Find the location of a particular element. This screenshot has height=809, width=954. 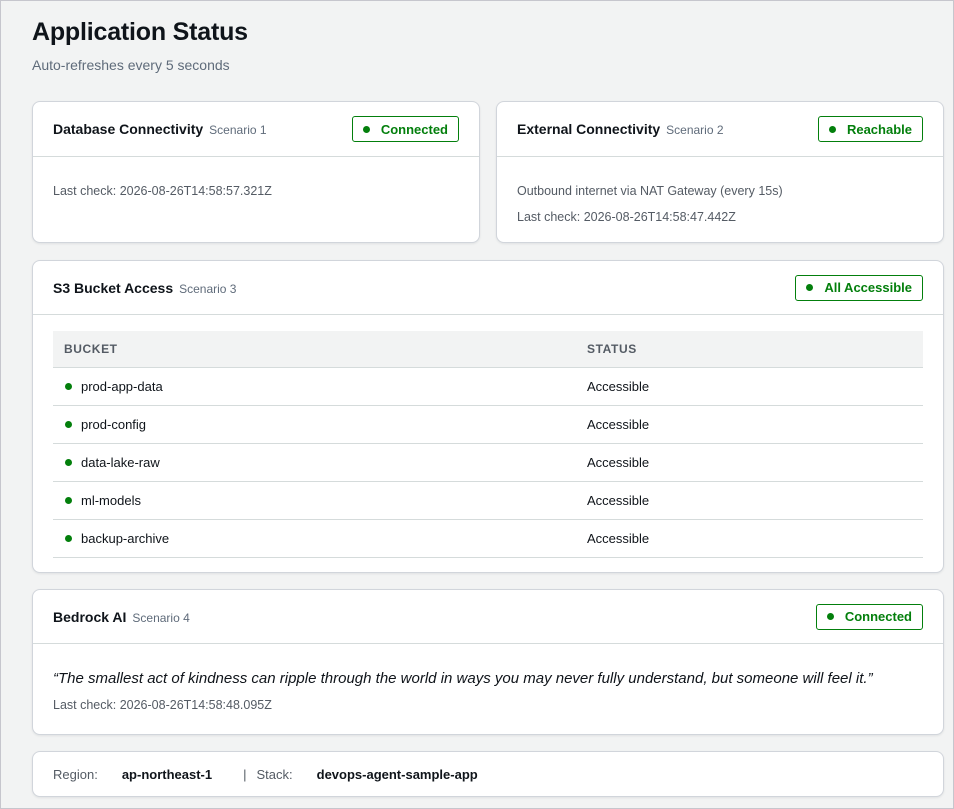

bucket-name: ml-models is located at coordinates (111, 500).